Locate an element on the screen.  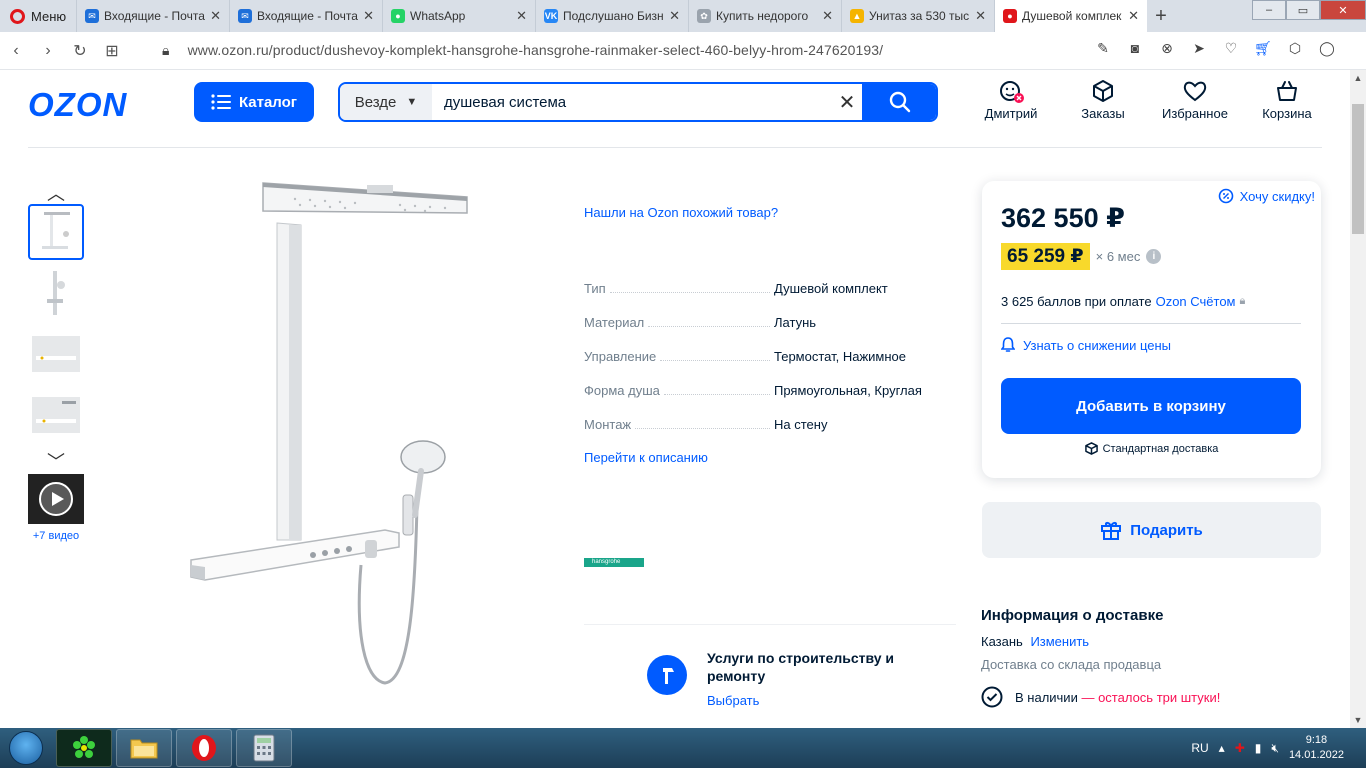
icq-flower-icon is located at coordinates (84, 747).